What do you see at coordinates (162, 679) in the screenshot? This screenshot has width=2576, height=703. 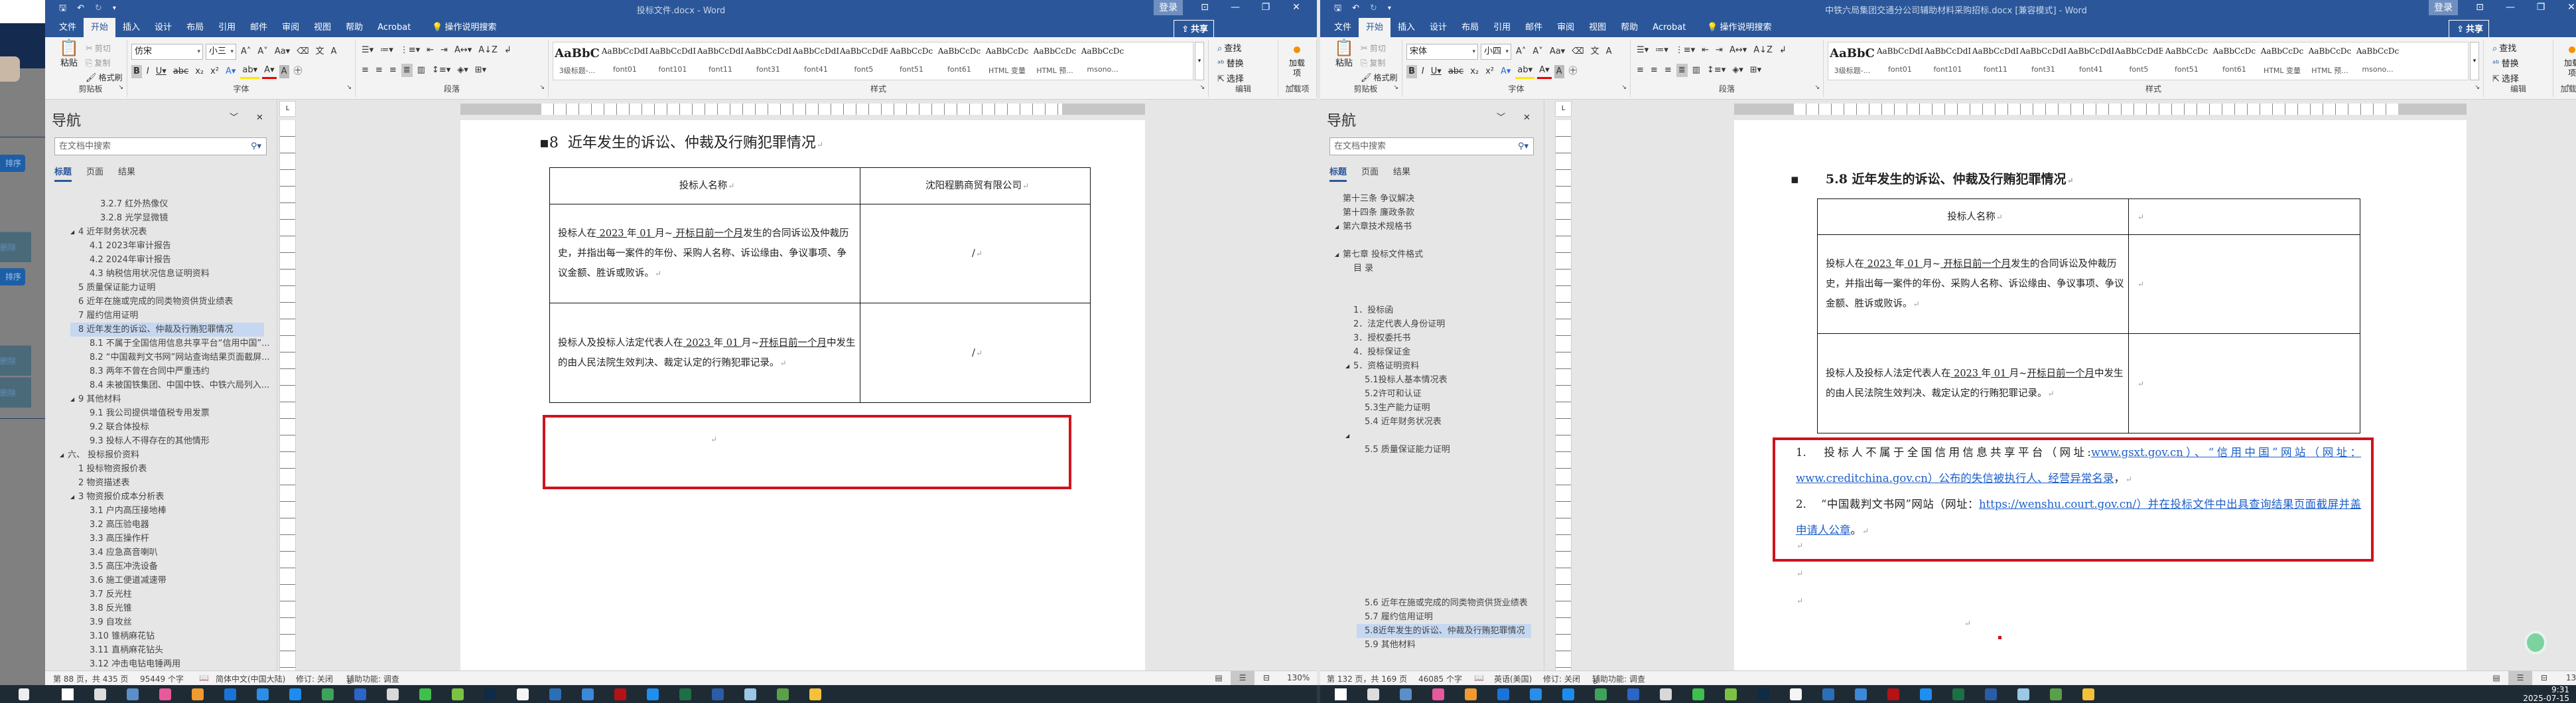 I see `word-count: 95449 个字` at bounding box center [162, 679].